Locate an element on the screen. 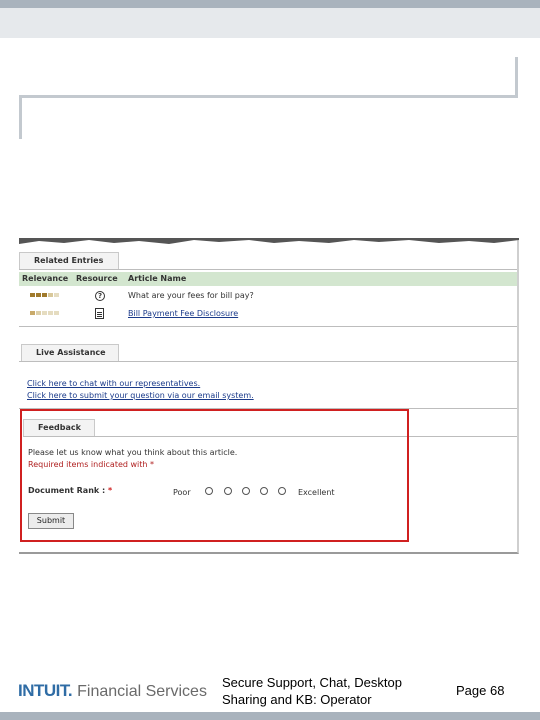  top-strip is located at coordinates (270, 23).